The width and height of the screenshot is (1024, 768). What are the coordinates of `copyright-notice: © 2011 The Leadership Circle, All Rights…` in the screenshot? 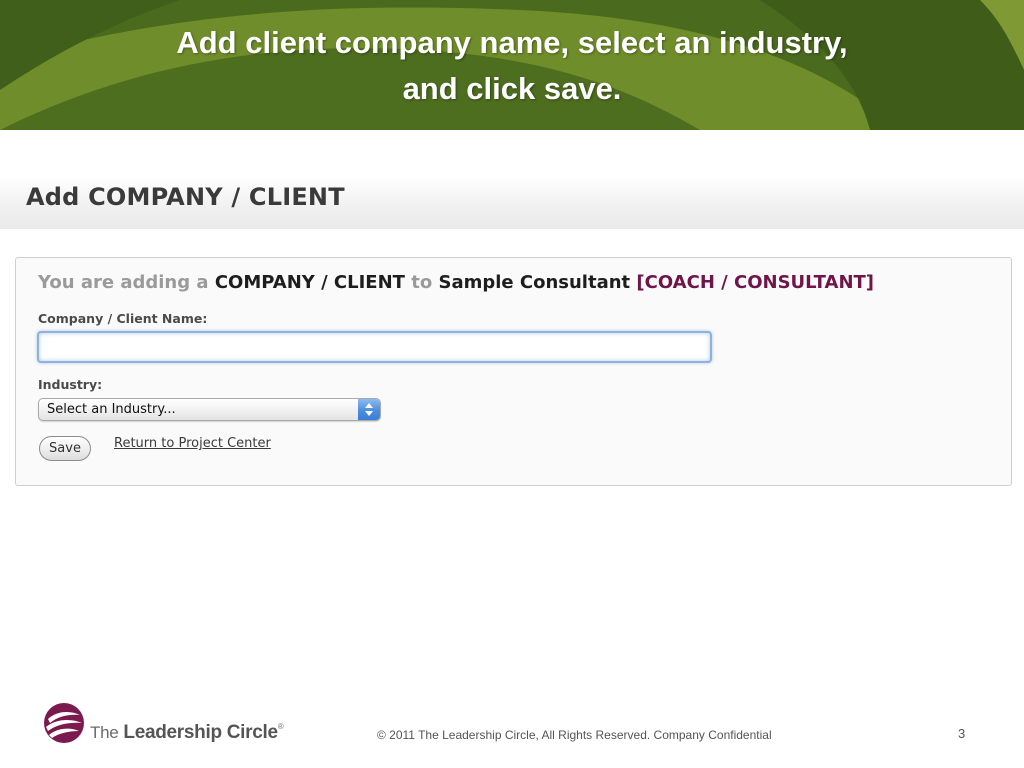 It's located at (574, 735).